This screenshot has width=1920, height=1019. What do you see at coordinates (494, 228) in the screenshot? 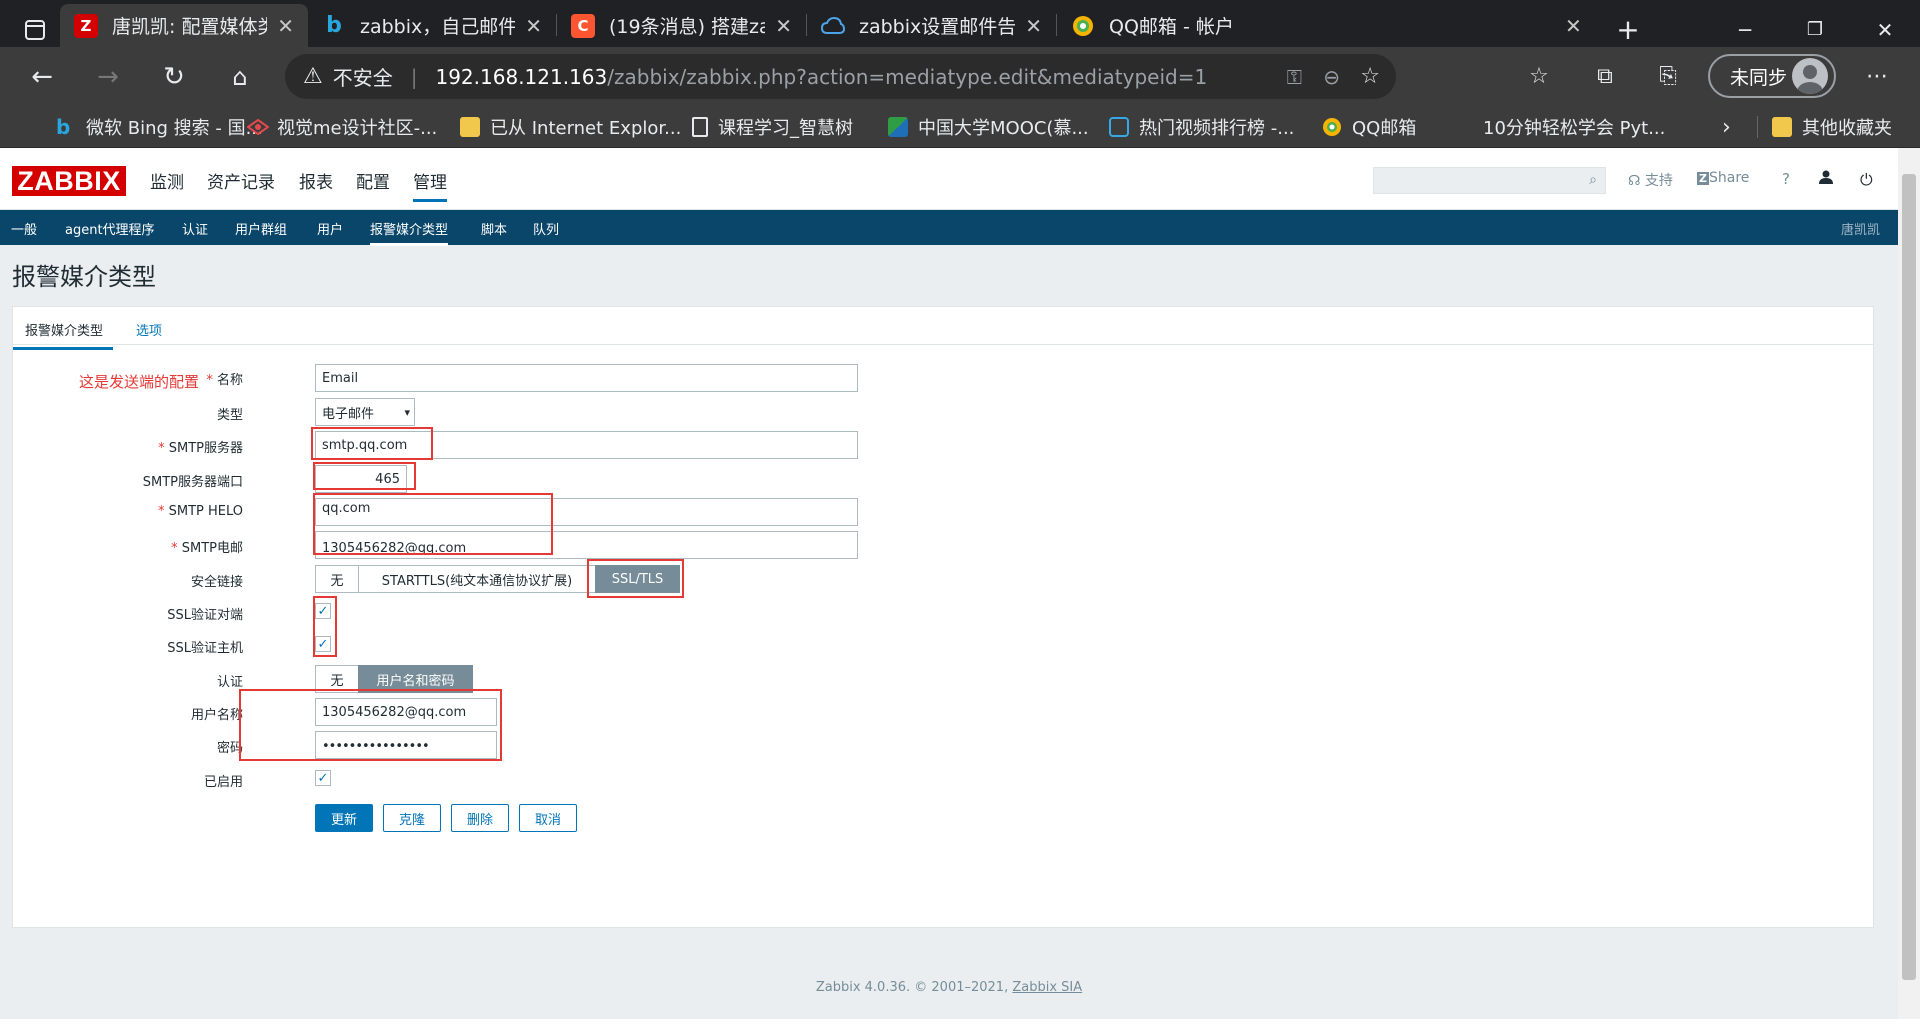
I see `subnav-scripts: 脚本` at bounding box center [494, 228].